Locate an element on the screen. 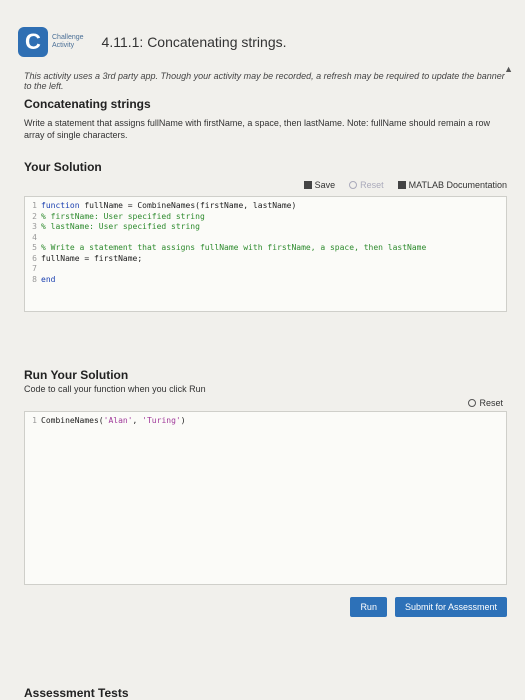  code-line: 8 end is located at coordinates (44, 279).